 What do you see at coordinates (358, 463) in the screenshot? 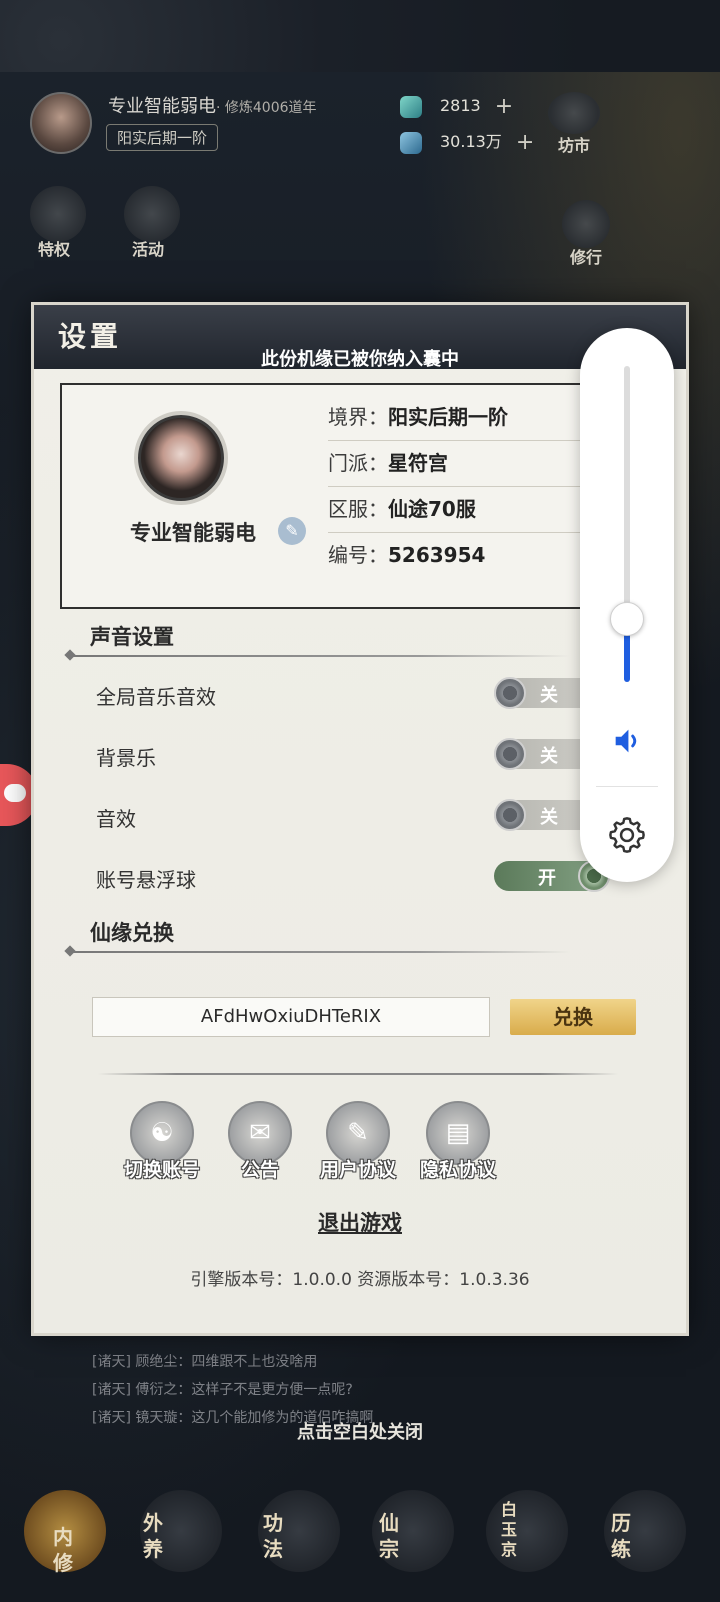
I see `info-key: 门派：` at bounding box center [358, 463].